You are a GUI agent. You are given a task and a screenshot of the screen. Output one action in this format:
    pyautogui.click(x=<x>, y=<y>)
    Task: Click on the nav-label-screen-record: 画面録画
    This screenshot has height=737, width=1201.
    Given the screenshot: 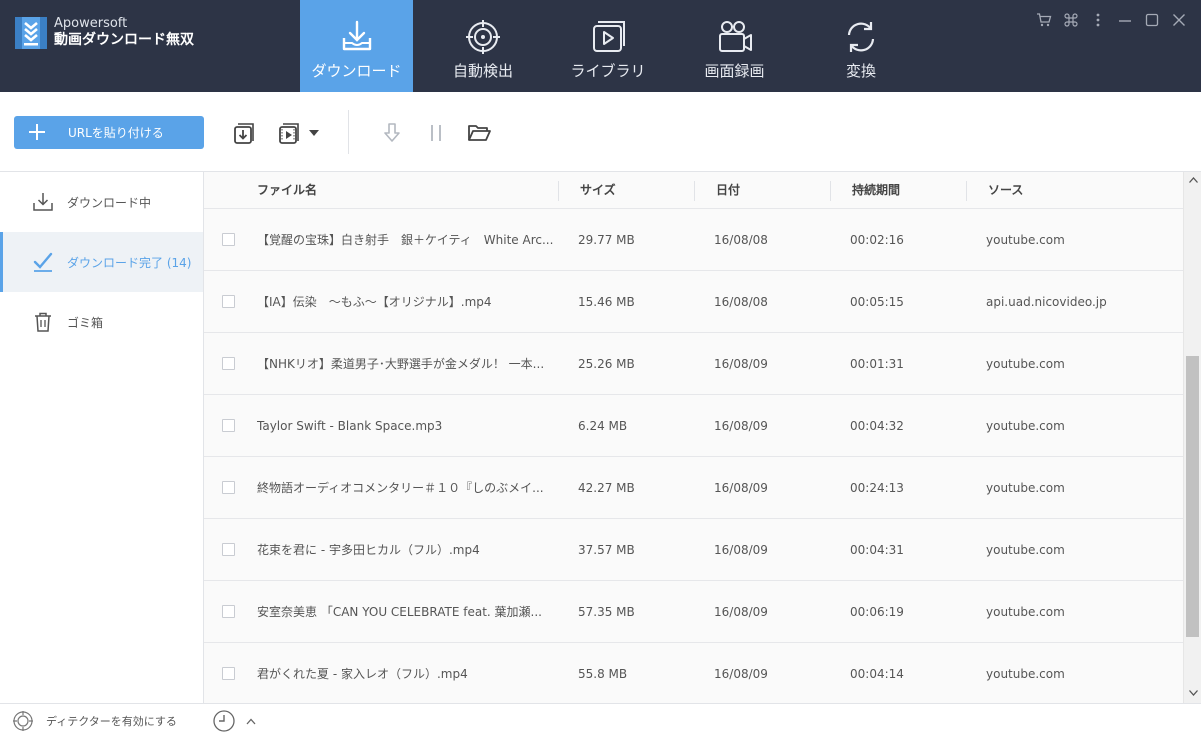 What is the action you would take?
    pyautogui.click(x=734, y=71)
    